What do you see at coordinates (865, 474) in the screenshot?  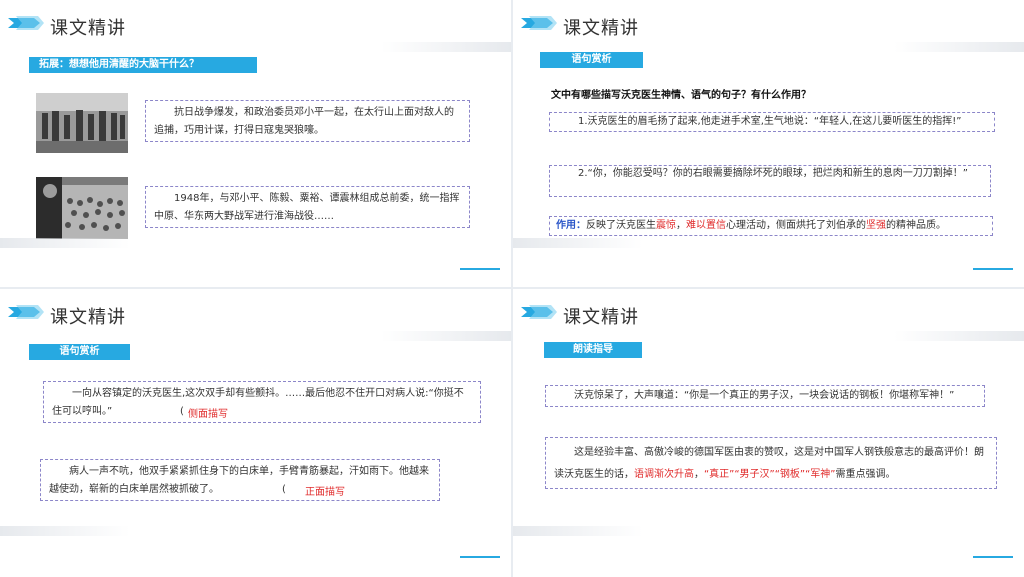 I see `guidance-text-3: 需重点强调。` at bounding box center [865, 474].